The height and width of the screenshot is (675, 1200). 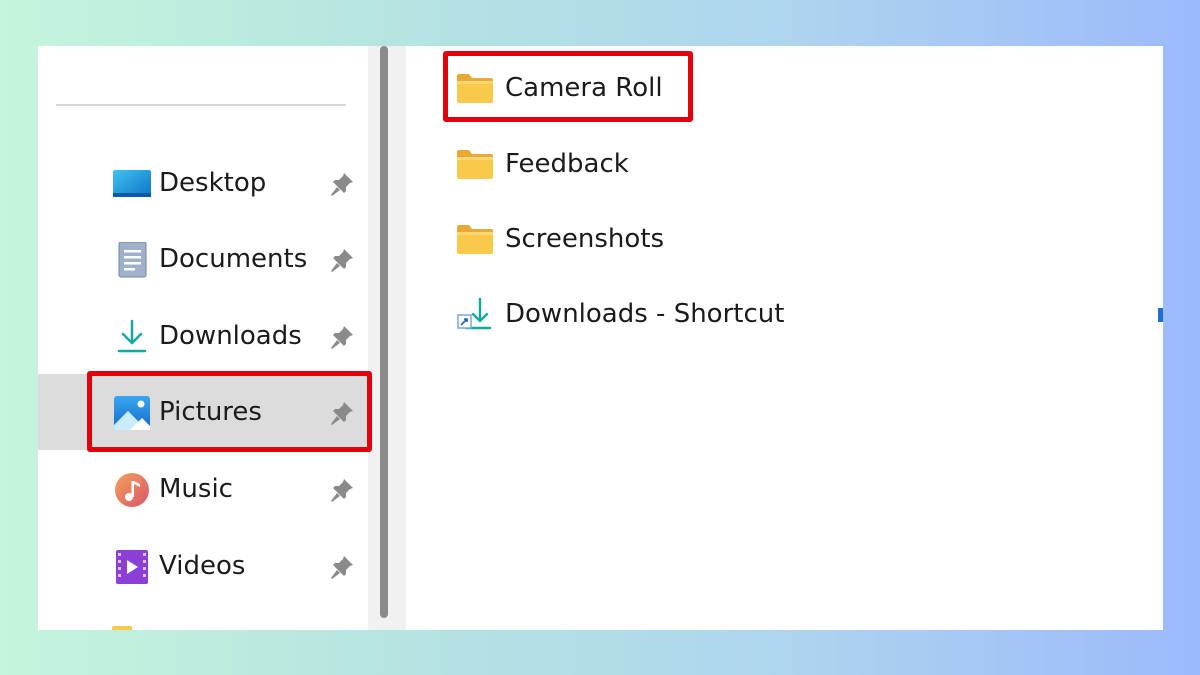 I want to click on sidebar-item-videos: Videos, so click(x=203, y=566).